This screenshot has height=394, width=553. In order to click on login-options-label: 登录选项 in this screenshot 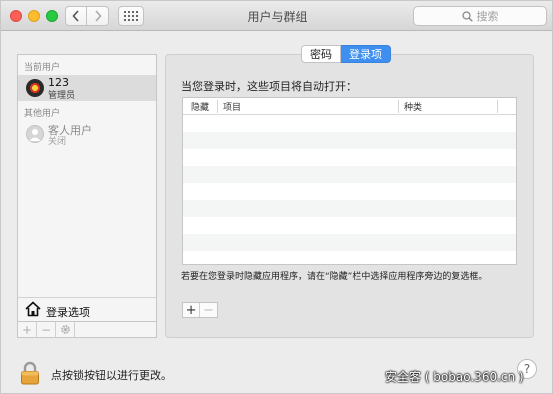, I will do `click(68, 312)`.